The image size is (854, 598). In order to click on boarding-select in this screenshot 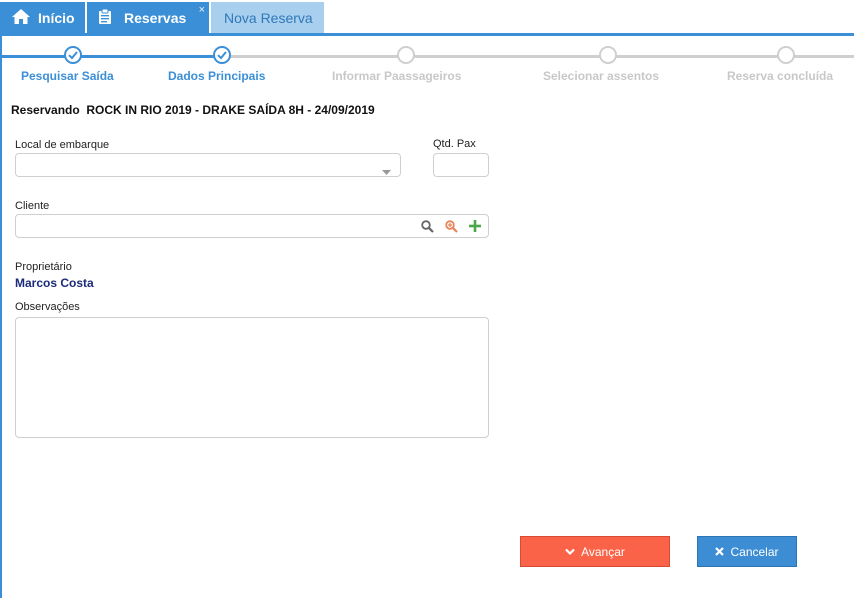, I will do `click(208, 165)`.